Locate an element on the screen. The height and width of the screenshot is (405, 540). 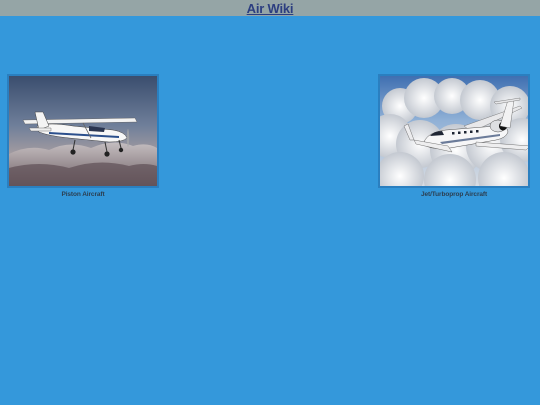
site-title-link: Air Wiki is located at coordinates (270, 8).